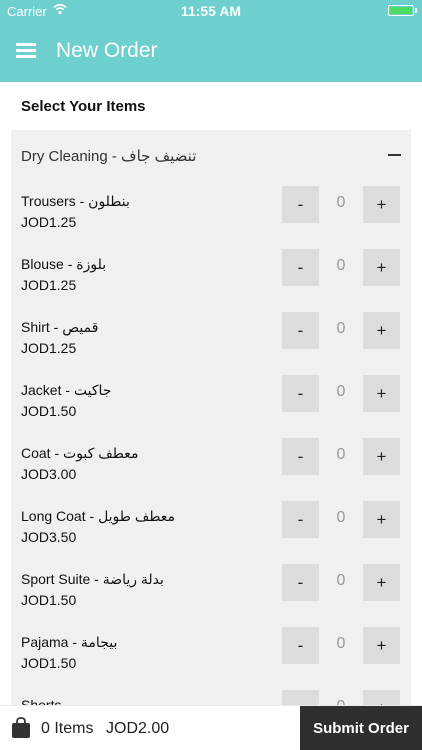 This screenshot has height=750, width=422. Describe the element at coordinates (109, 156) in the screenshot. I see `category-name: Dry Cleaning - تنضيف جاف` at that location.